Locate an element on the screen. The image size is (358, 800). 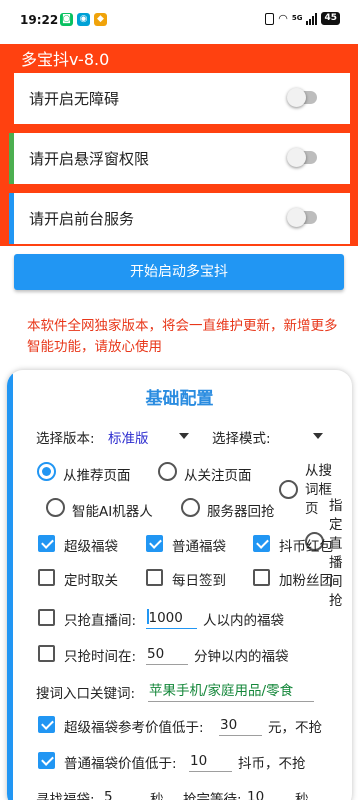
version-select: 标准版 is located at coordinates (128, 437).